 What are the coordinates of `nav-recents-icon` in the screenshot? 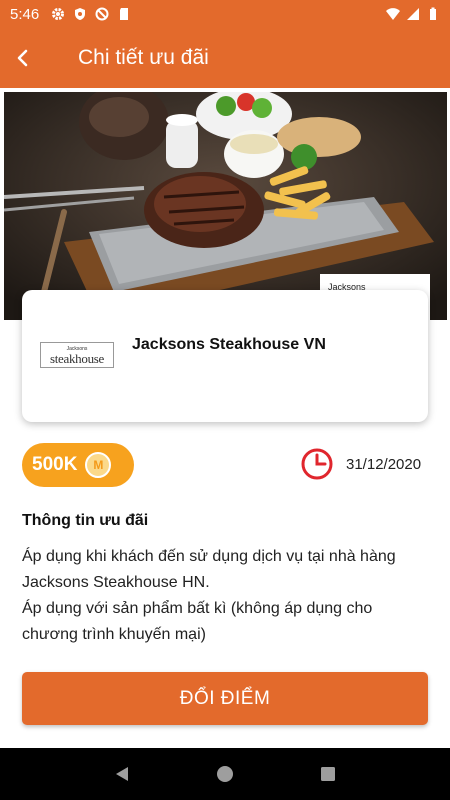 It's located at (328, 774).